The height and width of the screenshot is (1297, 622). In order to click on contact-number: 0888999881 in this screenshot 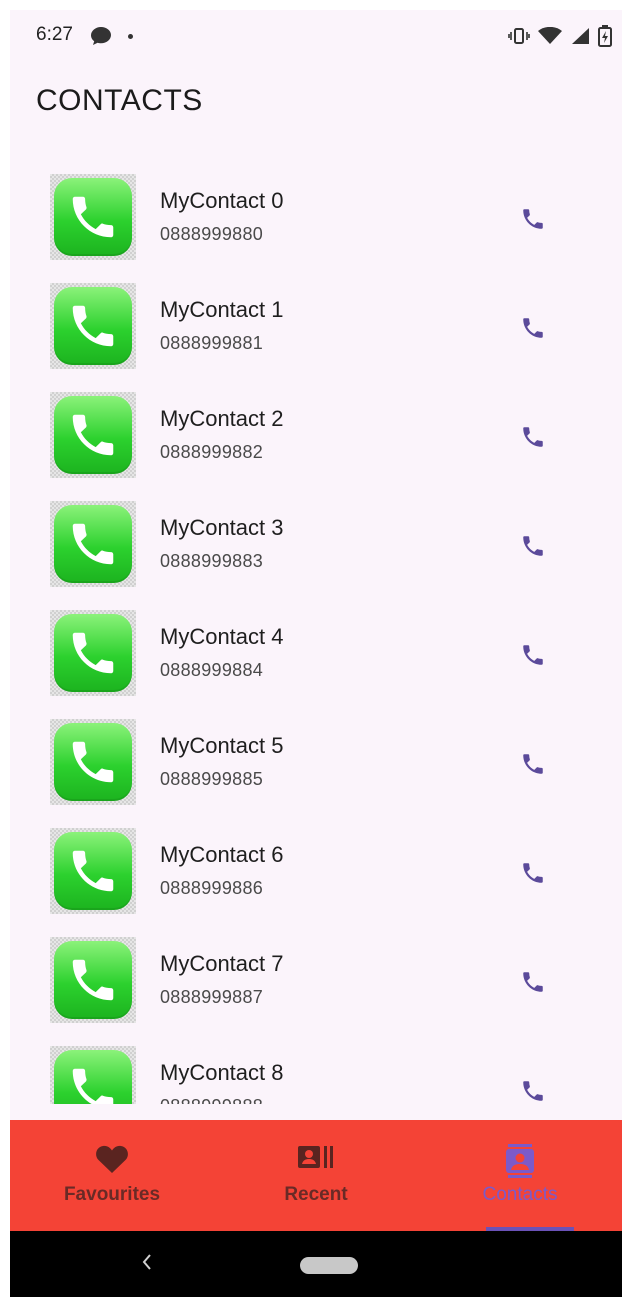, I will do `click(212, 343)`.